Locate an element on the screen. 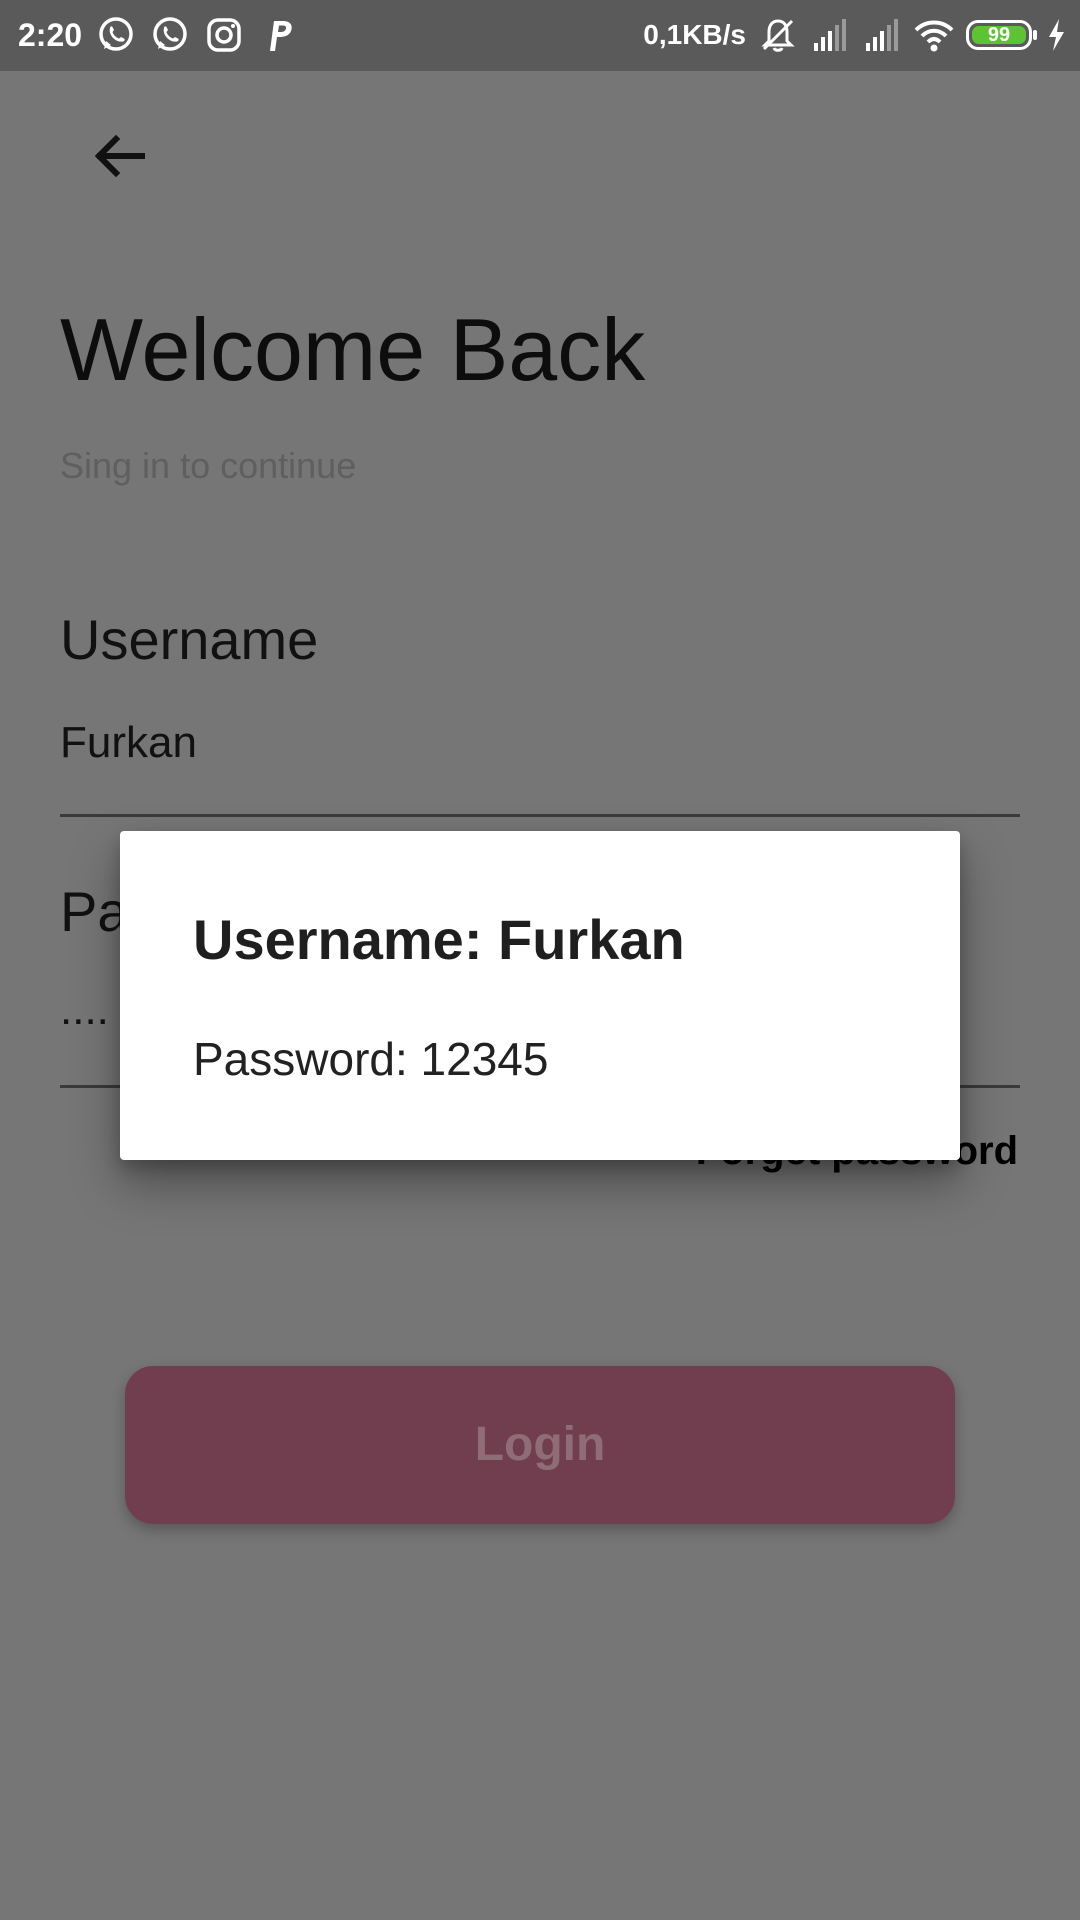 The image size is (1080, 1920). username-underline is located at coordinates (540, 815).